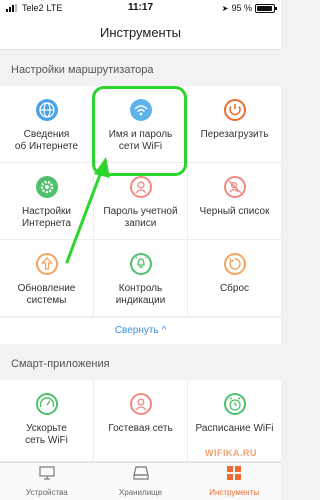  What do you see at coordinates (140, 492) in the screenshot?
I see `tab-label: Хранилище` at bounding box center [140, 492].